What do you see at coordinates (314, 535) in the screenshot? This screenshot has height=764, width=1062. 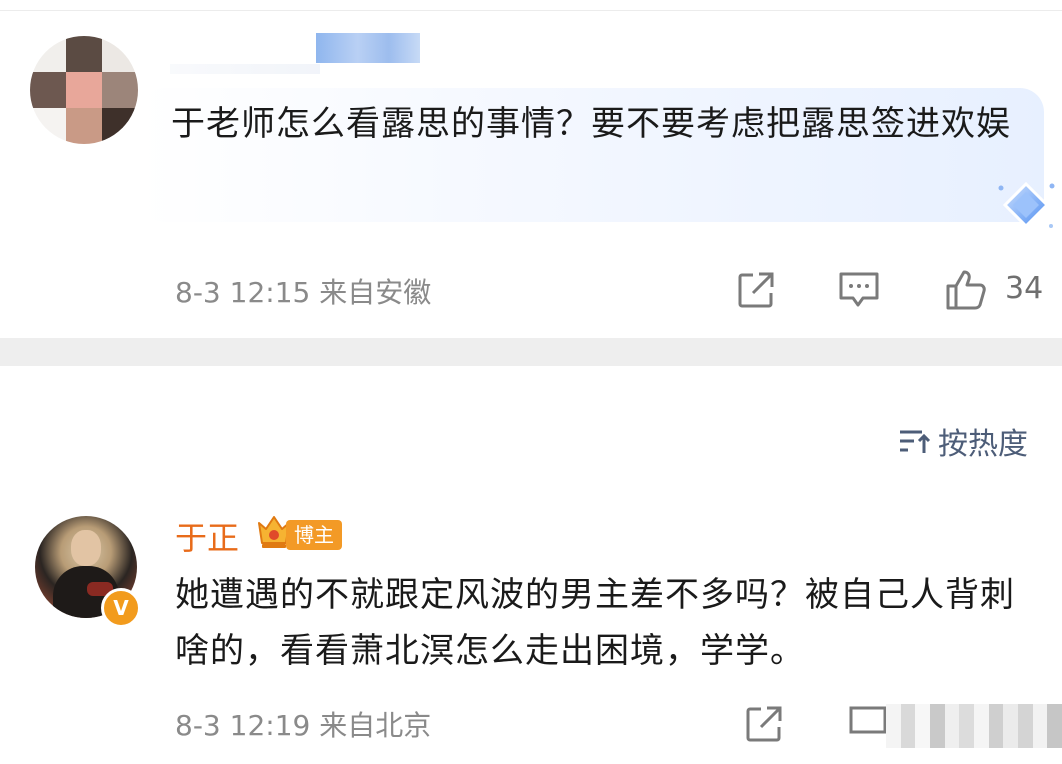 I see `blogger-badge: 博主` at bounding box center [314, 535].